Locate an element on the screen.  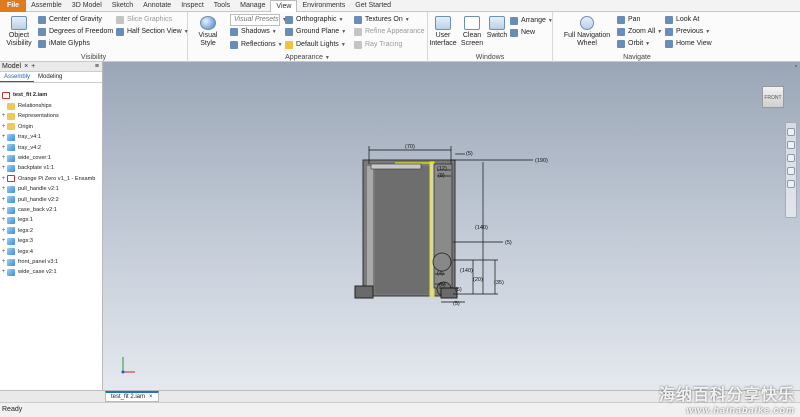
sphere-icon is located at coordinates (208, 23).